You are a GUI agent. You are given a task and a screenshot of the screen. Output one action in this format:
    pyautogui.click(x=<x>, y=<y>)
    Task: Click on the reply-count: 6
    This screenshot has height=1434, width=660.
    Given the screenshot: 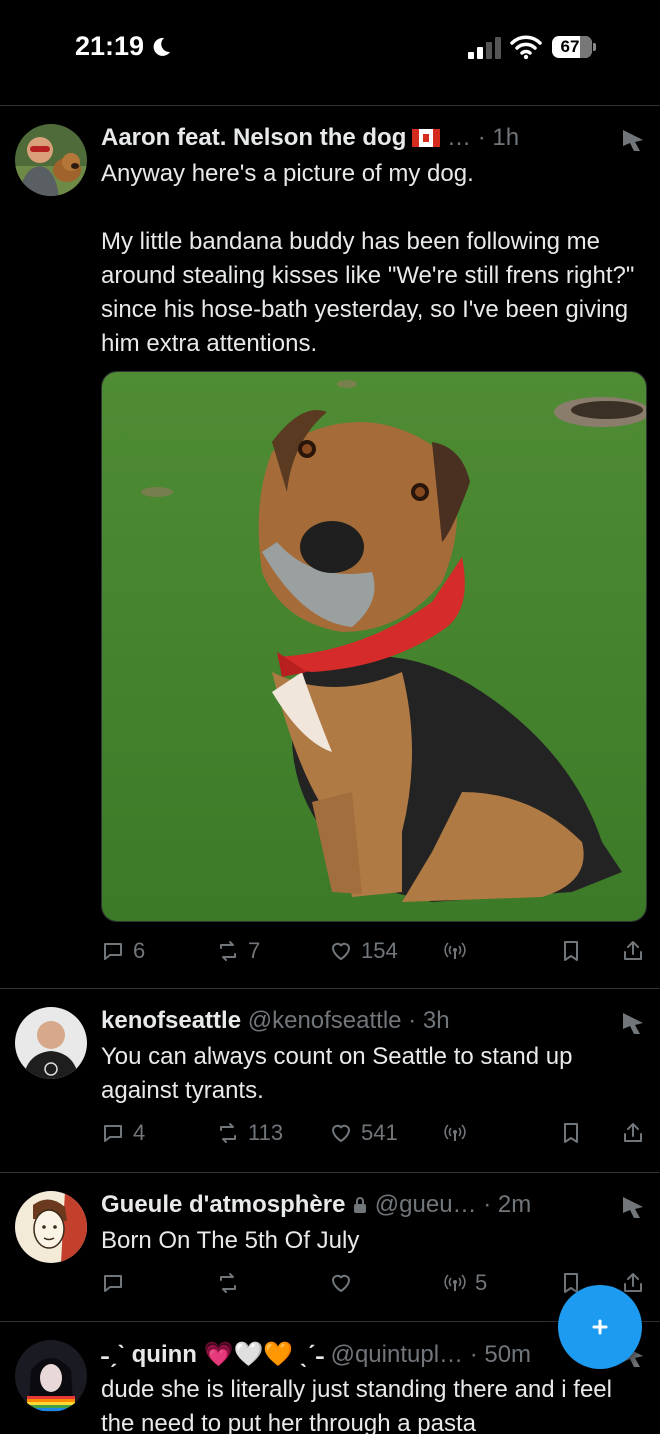 What is the action you would take?
    pyautogui.click(x=139, y=950)
    